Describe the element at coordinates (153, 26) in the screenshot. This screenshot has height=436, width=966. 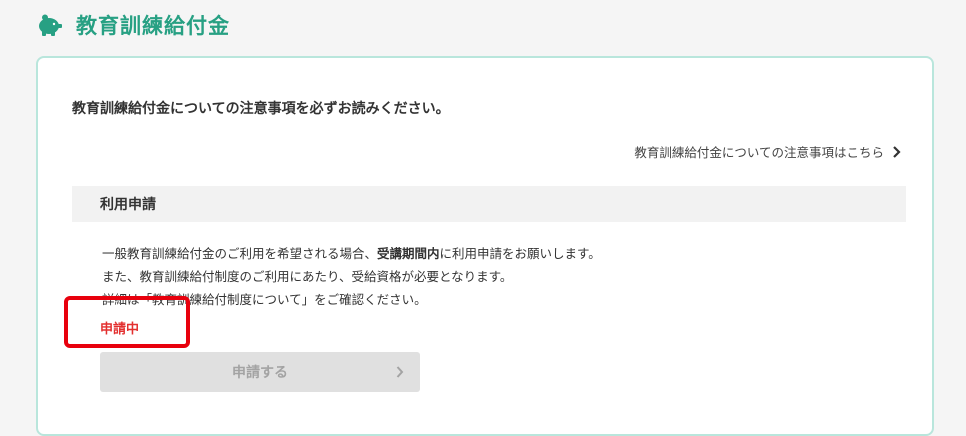
I see `page-title: 教育訓練給付金` at that location.